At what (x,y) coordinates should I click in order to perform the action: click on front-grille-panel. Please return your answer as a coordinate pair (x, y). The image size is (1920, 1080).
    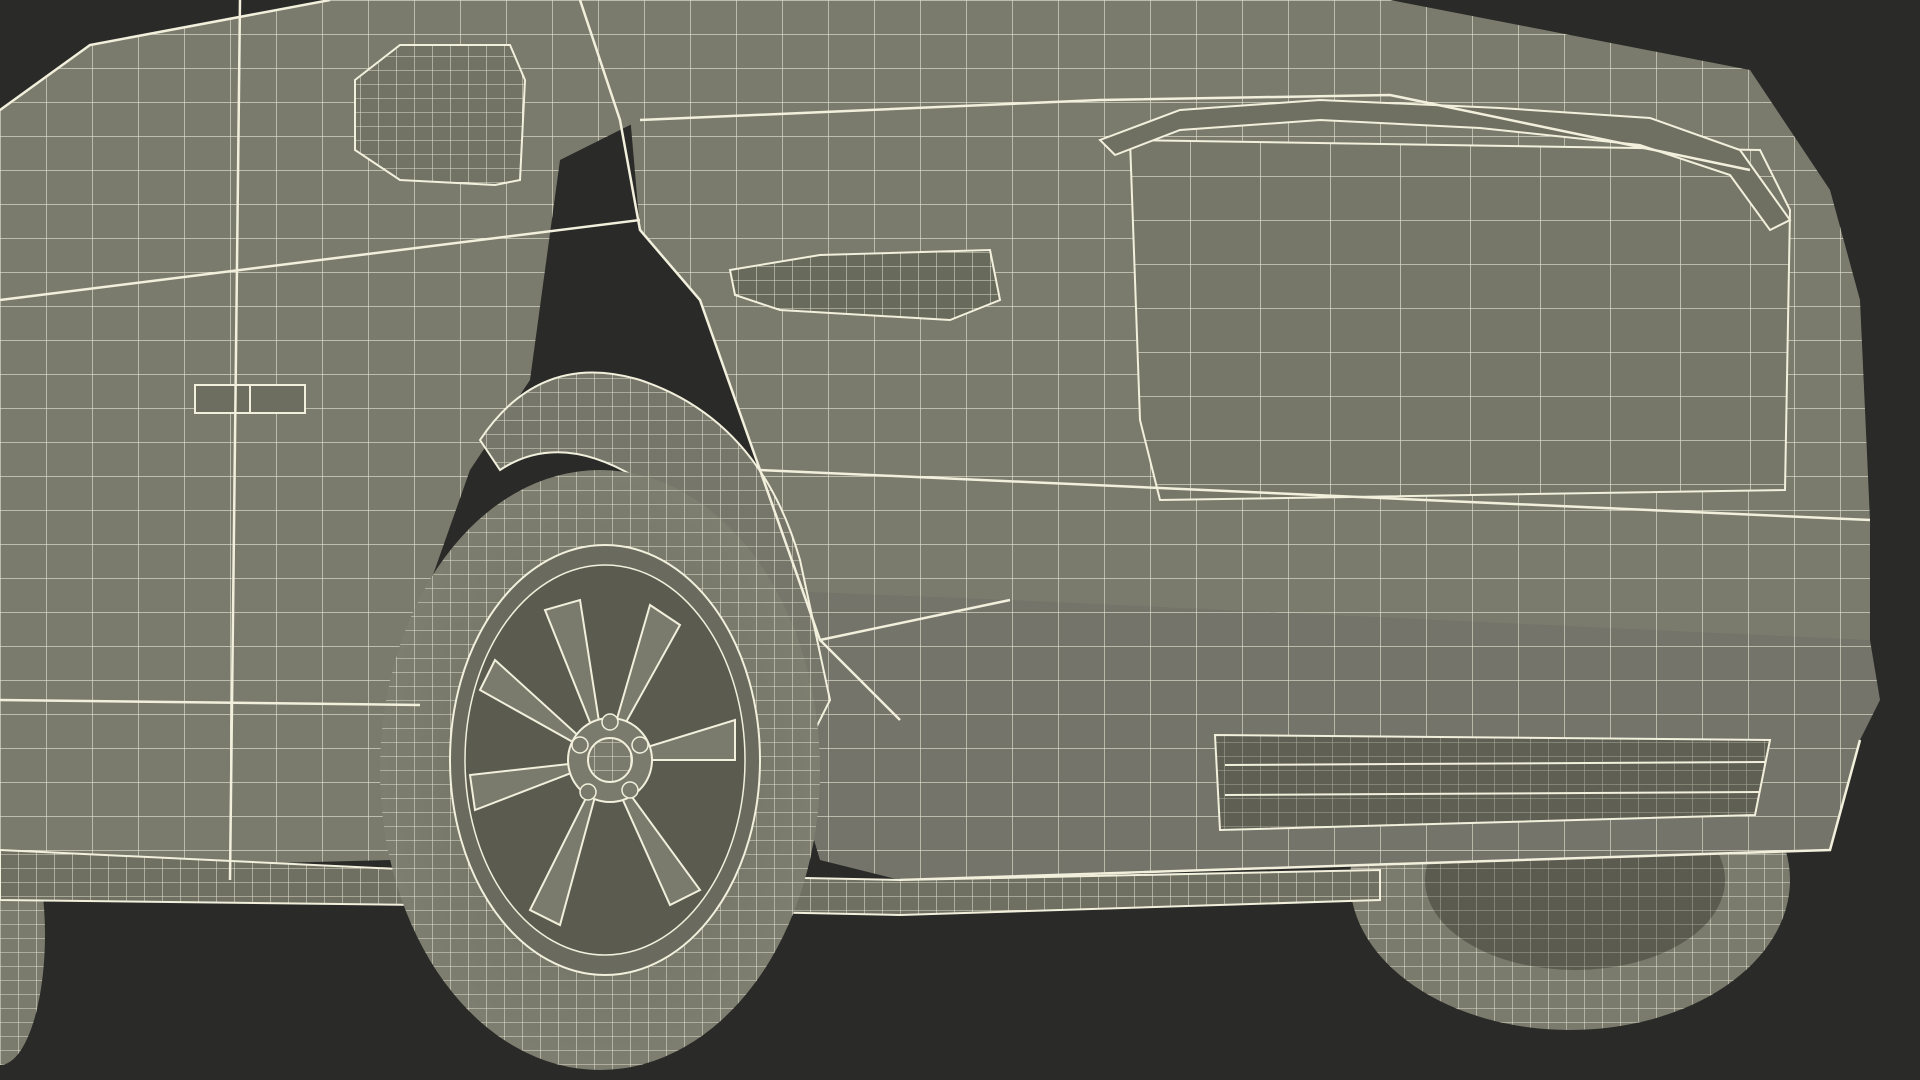
    Looking at the image, I should click on (1460, 320).